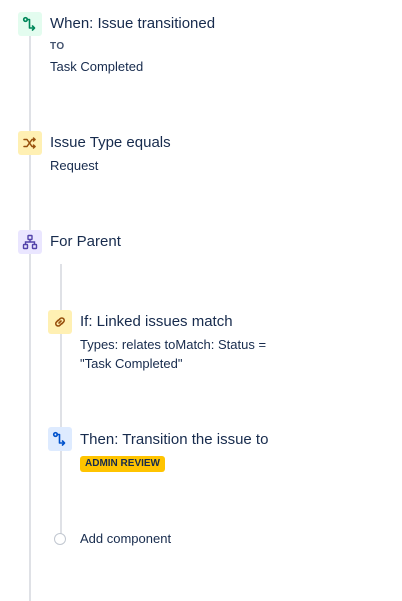  Describe the element at coordinates (60, 322) in the screenshot. I see `link-icon` at that location.